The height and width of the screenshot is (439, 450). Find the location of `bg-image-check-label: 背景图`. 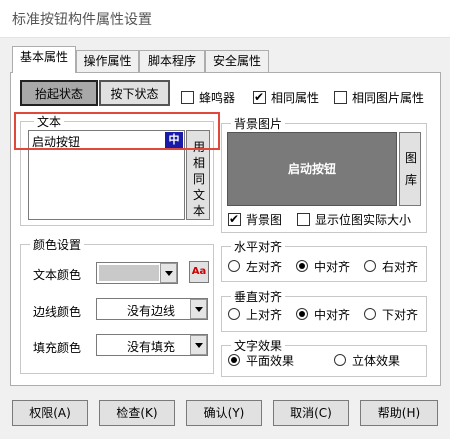

bg-image-check-label: 背景图 is located at coordinates (264, 220).